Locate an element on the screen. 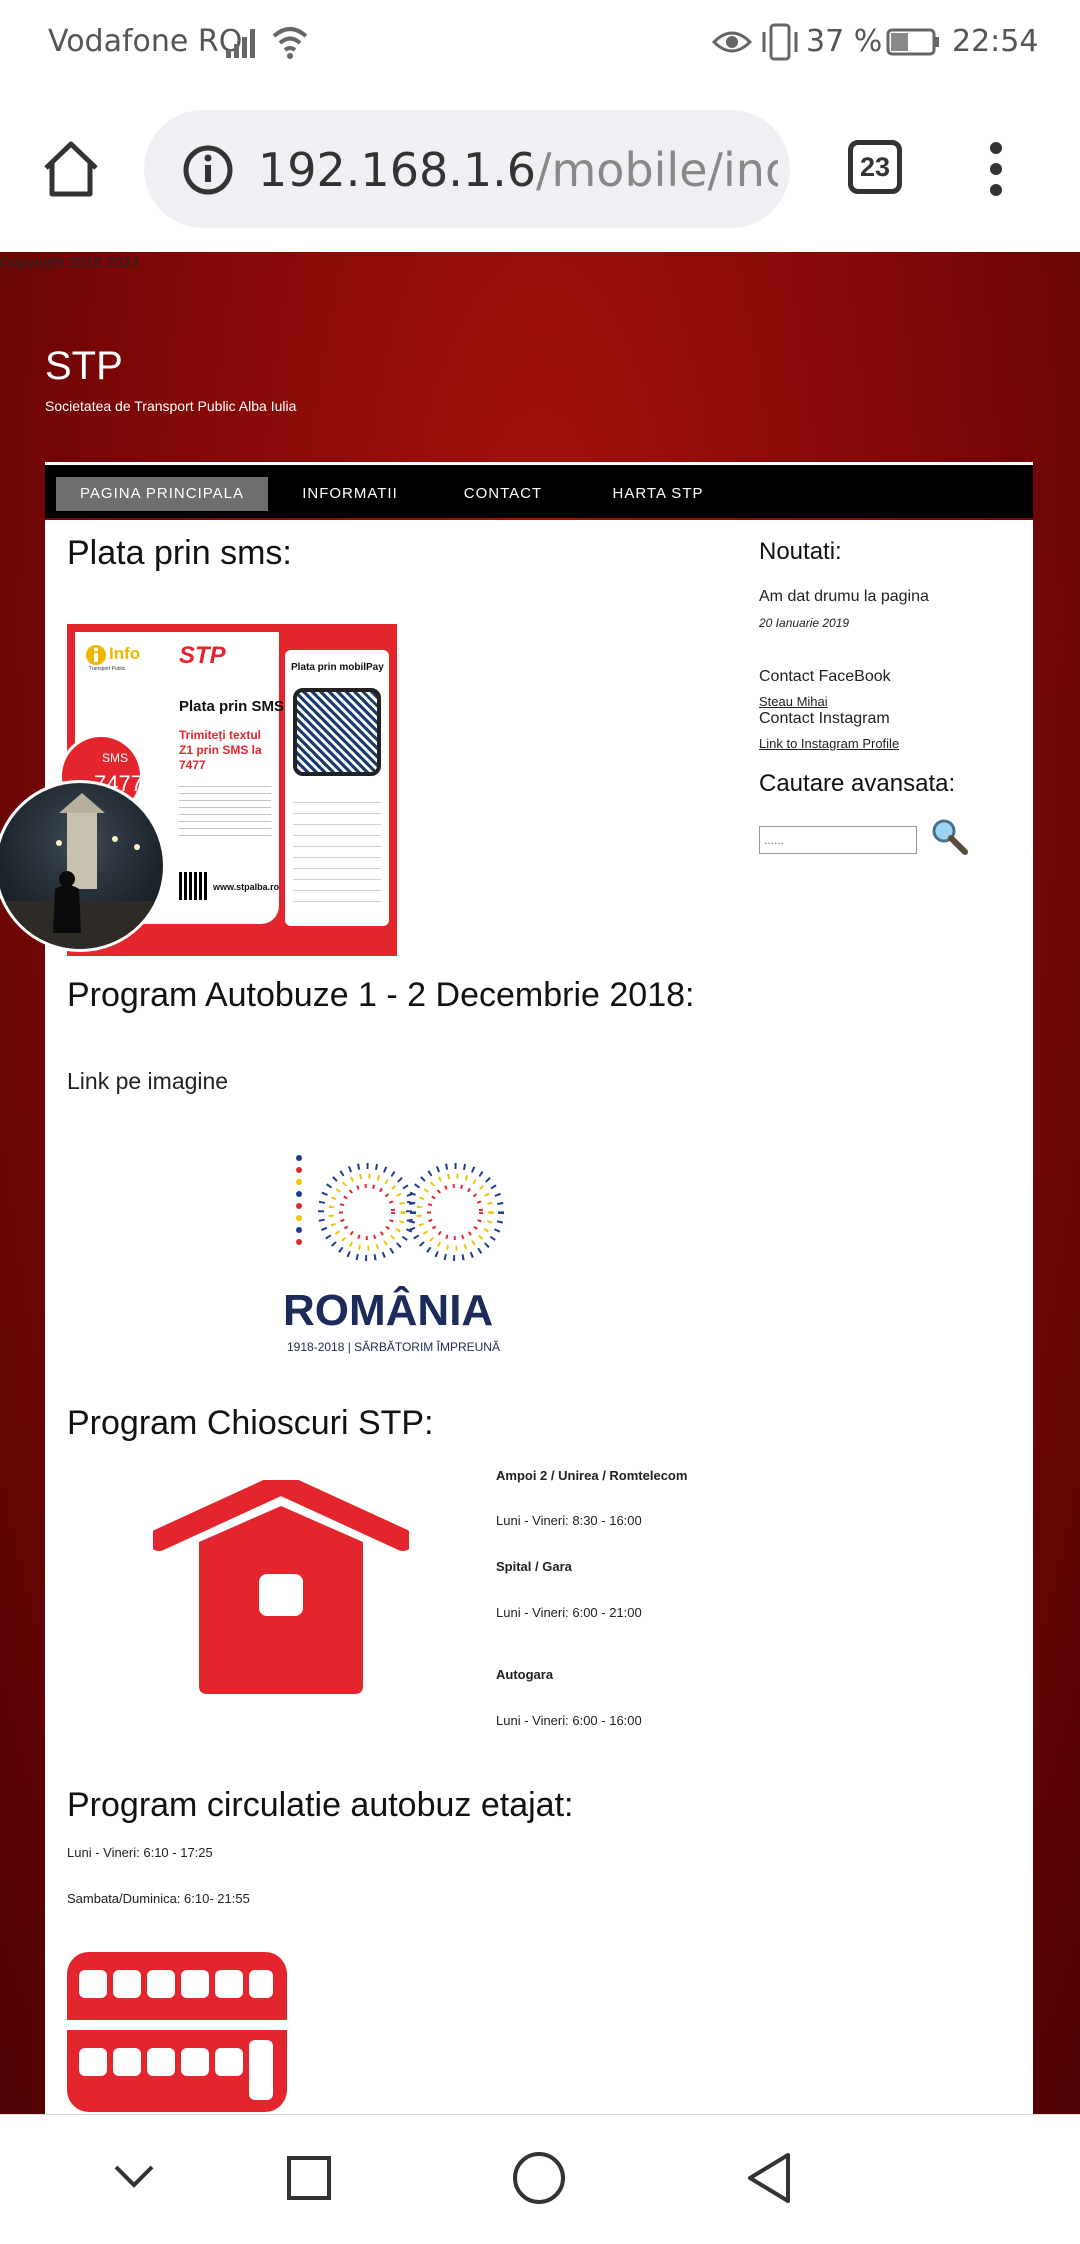 This screenshot has height=2244, width=1080. battery-icon is located at coordinates (912, 42).